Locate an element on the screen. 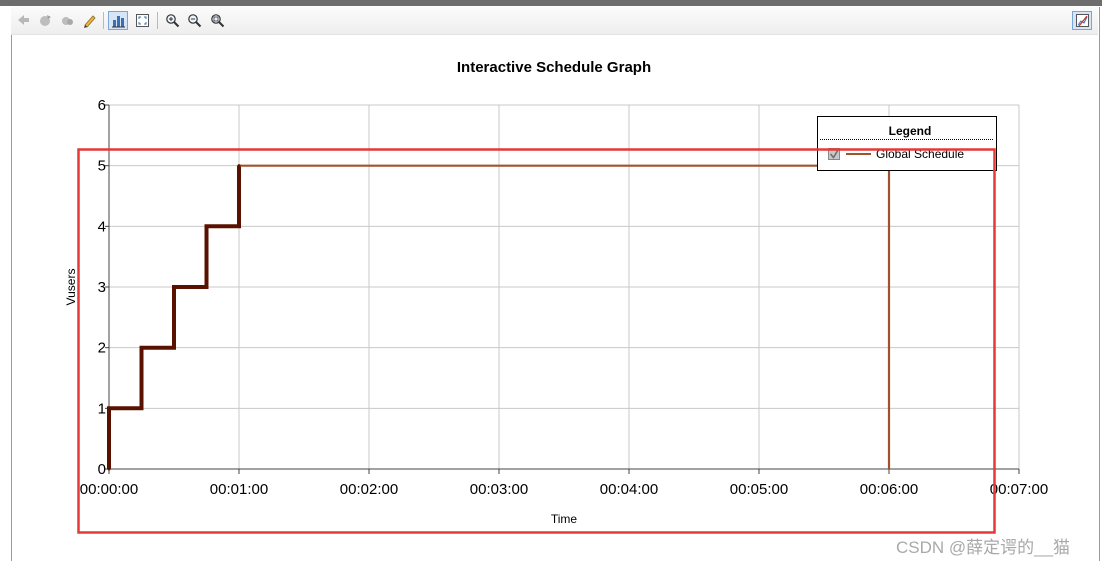 The width and height of the screenshot is (1102, 561). y-tick-label: 3 is located at coordinates (102, 287).